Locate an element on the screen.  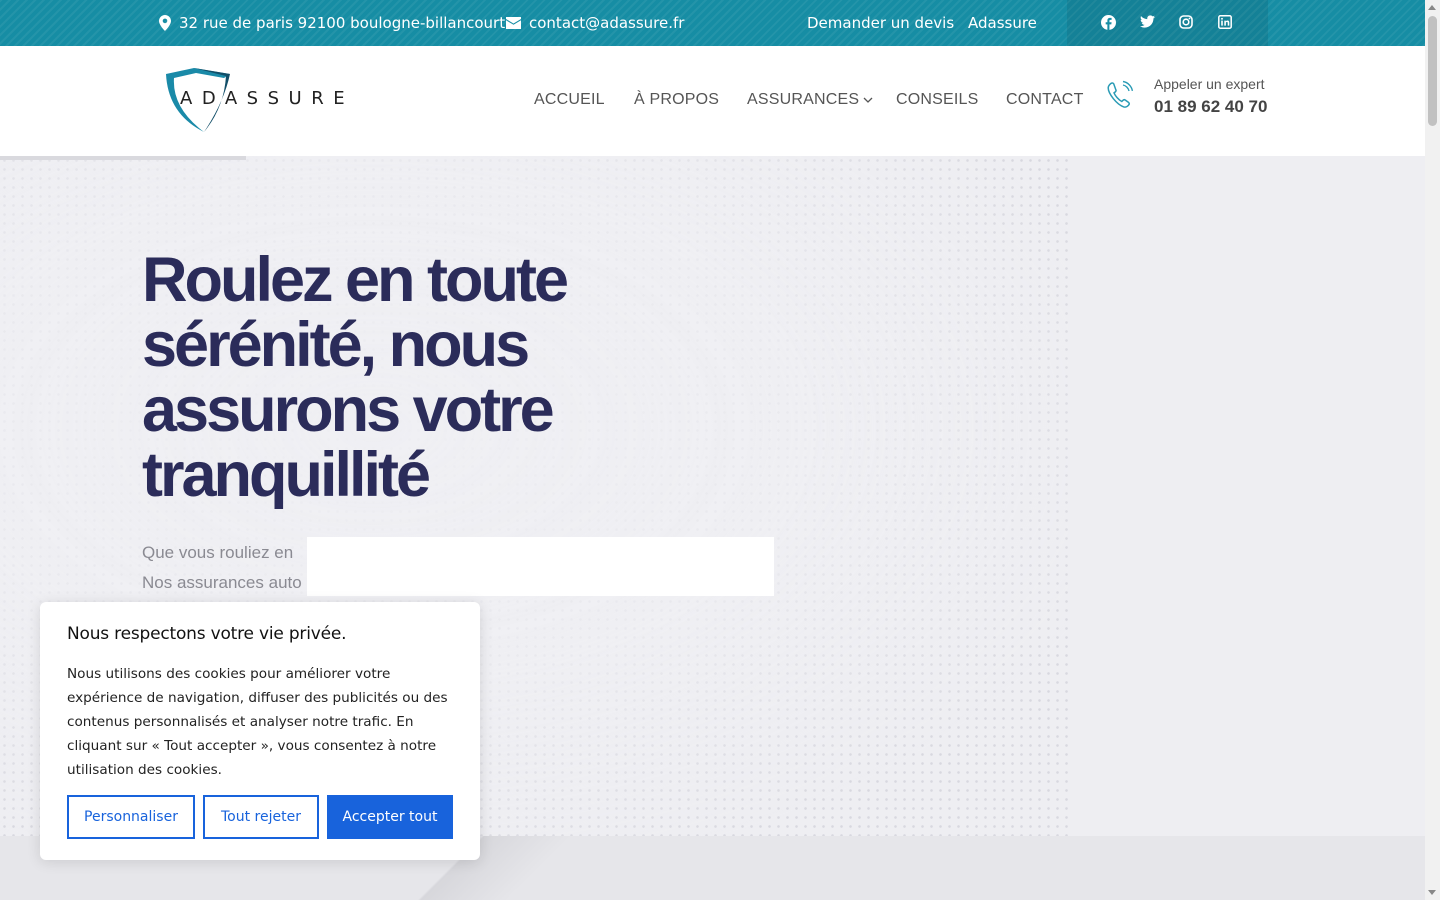
white-overlay-box is located at coordinates (540, 566).